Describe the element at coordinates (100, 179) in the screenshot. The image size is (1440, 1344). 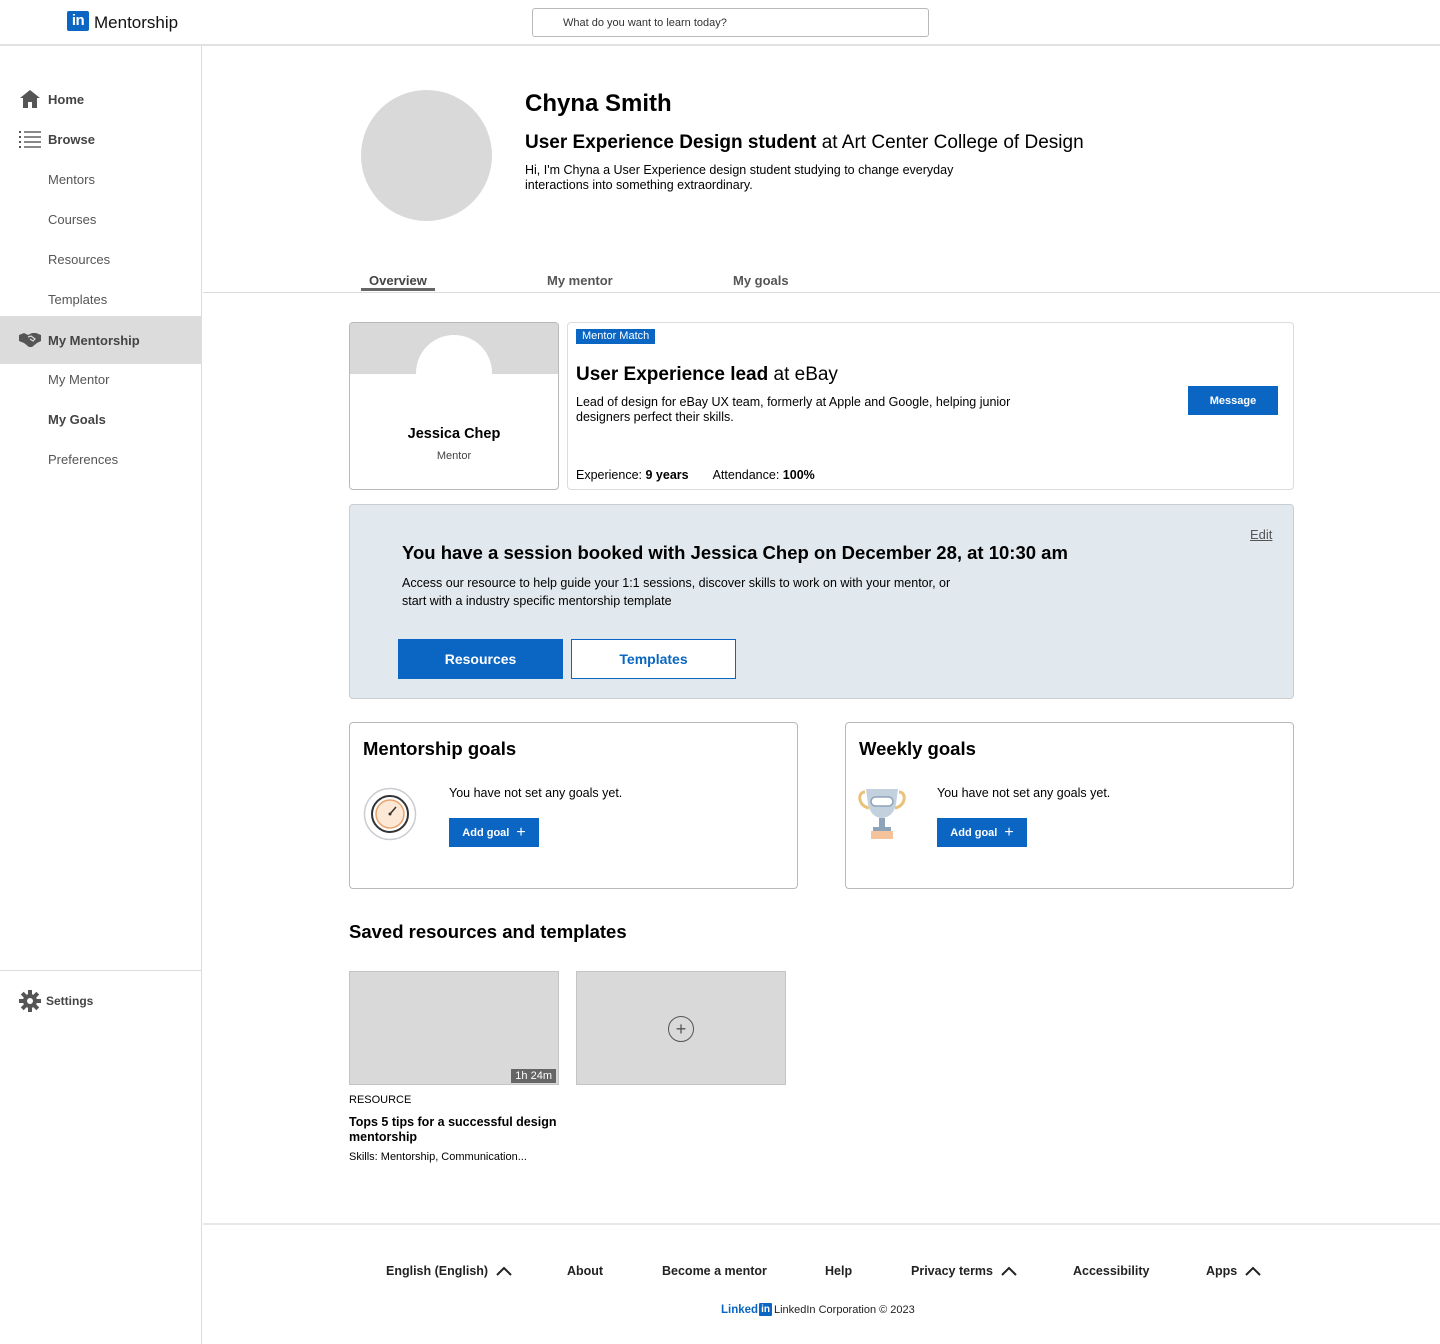
I see `sidebar-item-mentors: Mentors` at that location.